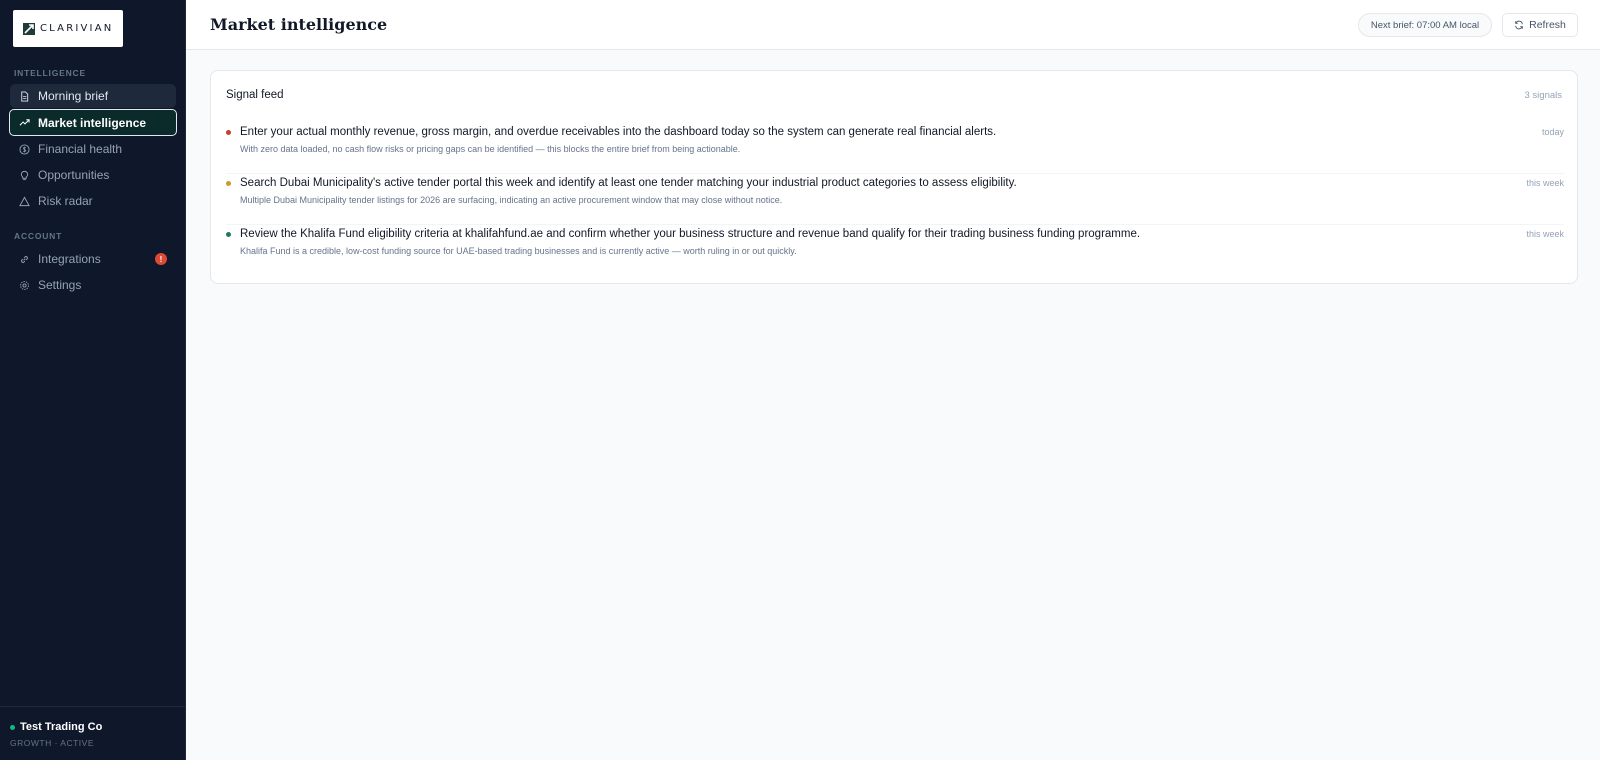  I want to click on company-indicator: Test Trading Co, so click(56, 727).